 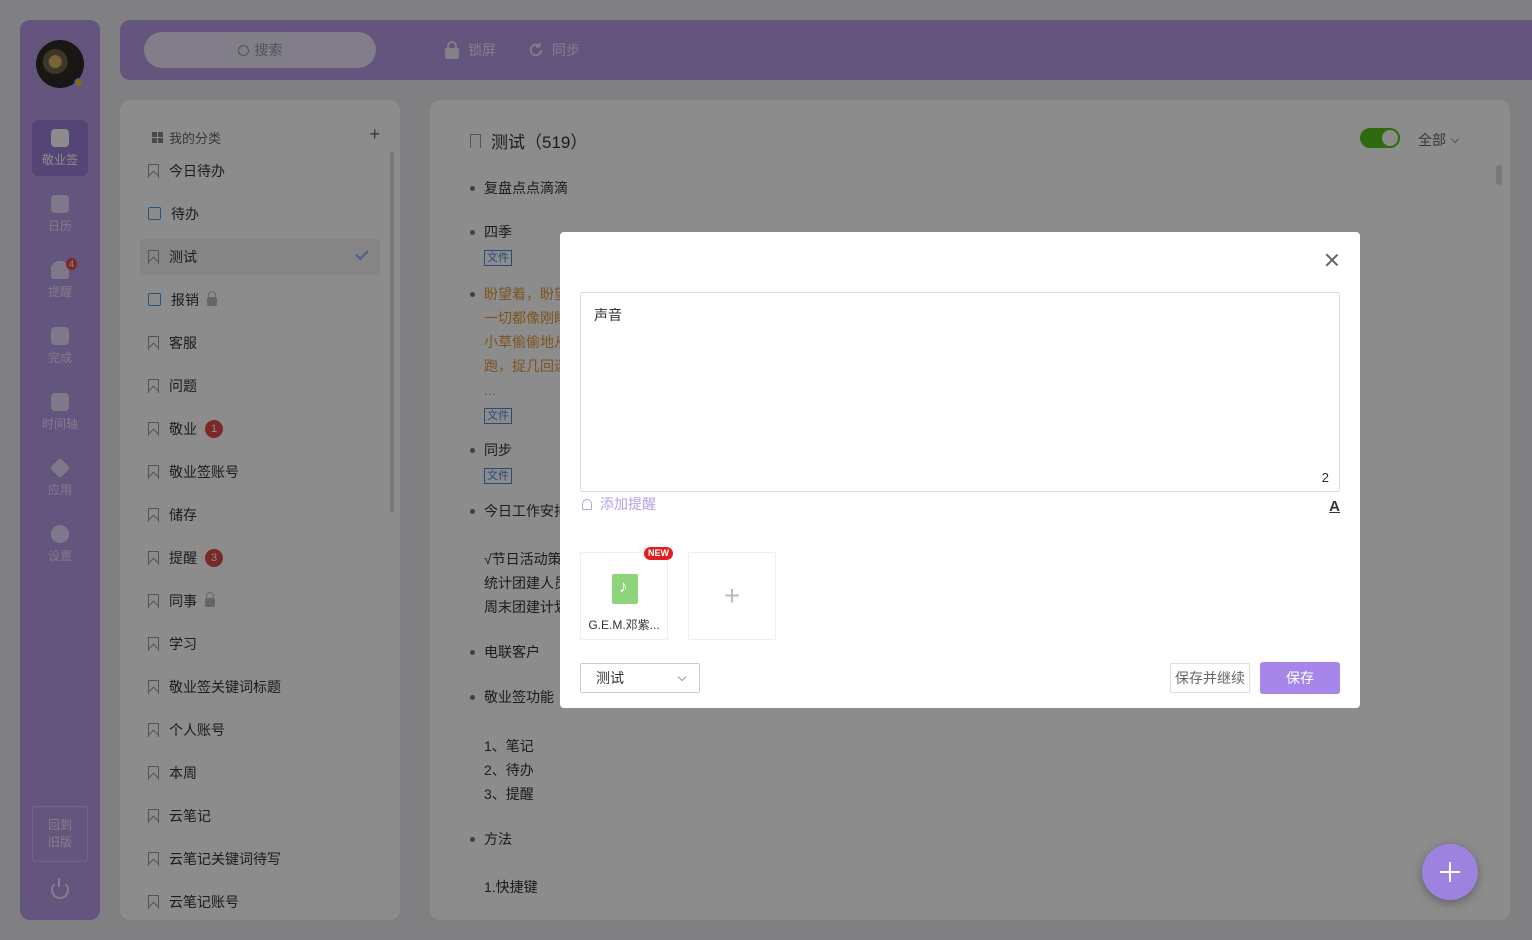 I want to click on category-select: 测试, so click(x=640, y=678).